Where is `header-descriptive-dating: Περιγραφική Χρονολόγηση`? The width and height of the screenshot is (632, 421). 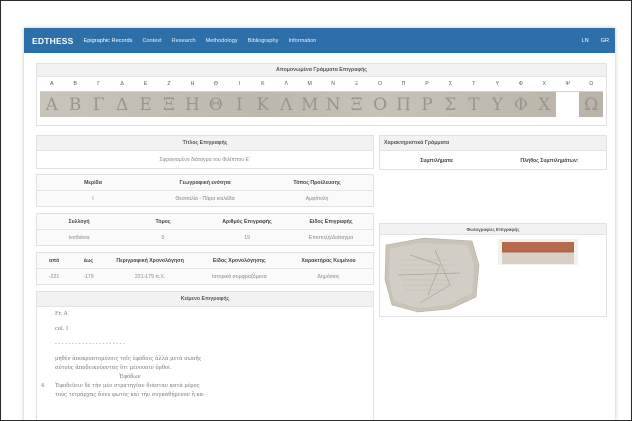
header-descriptive-dating: Περιγραφική Χρονολόγηση is located at coordinates (150, 260).